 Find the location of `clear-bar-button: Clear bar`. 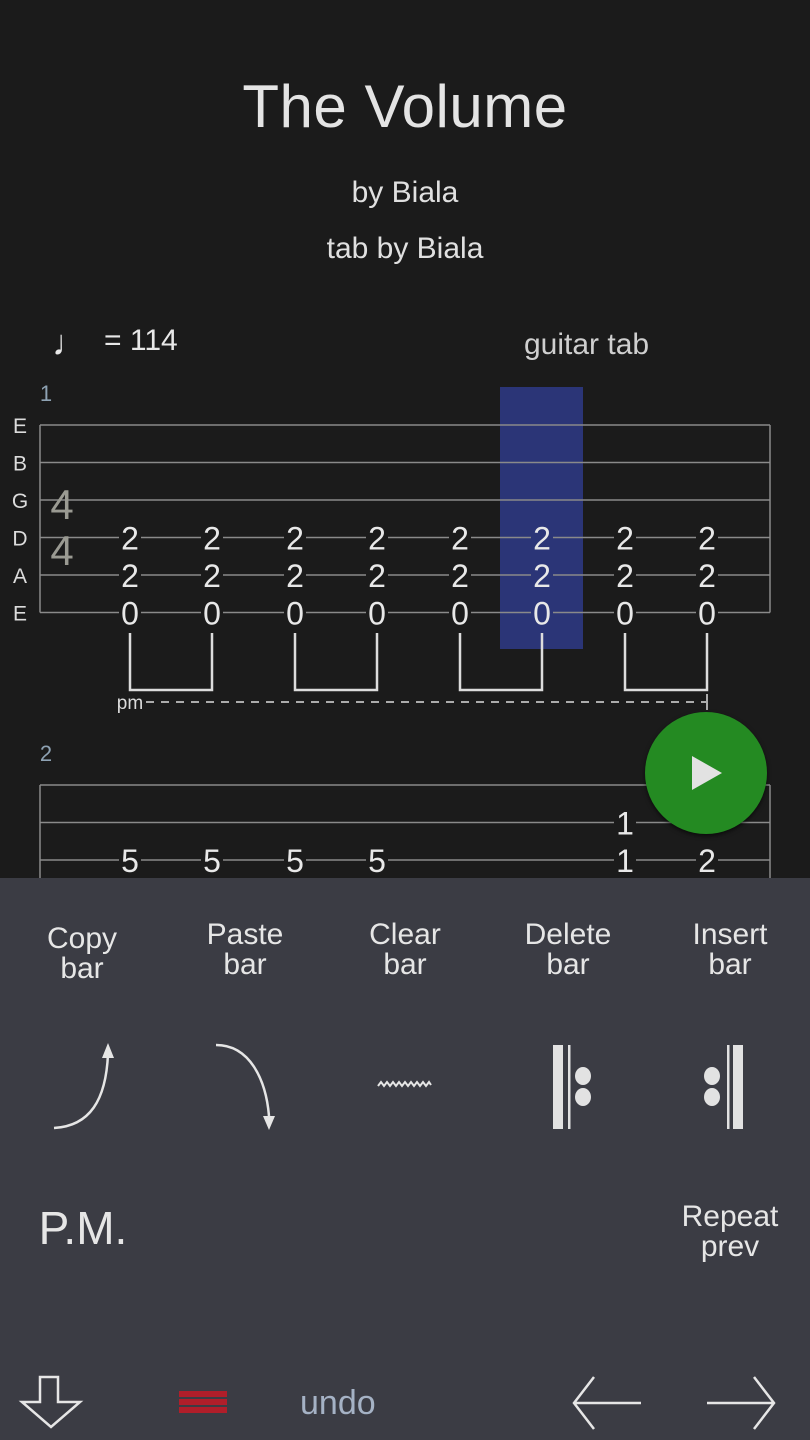

clear-bar-button: Clear bar is located at coordinates (405, 950).